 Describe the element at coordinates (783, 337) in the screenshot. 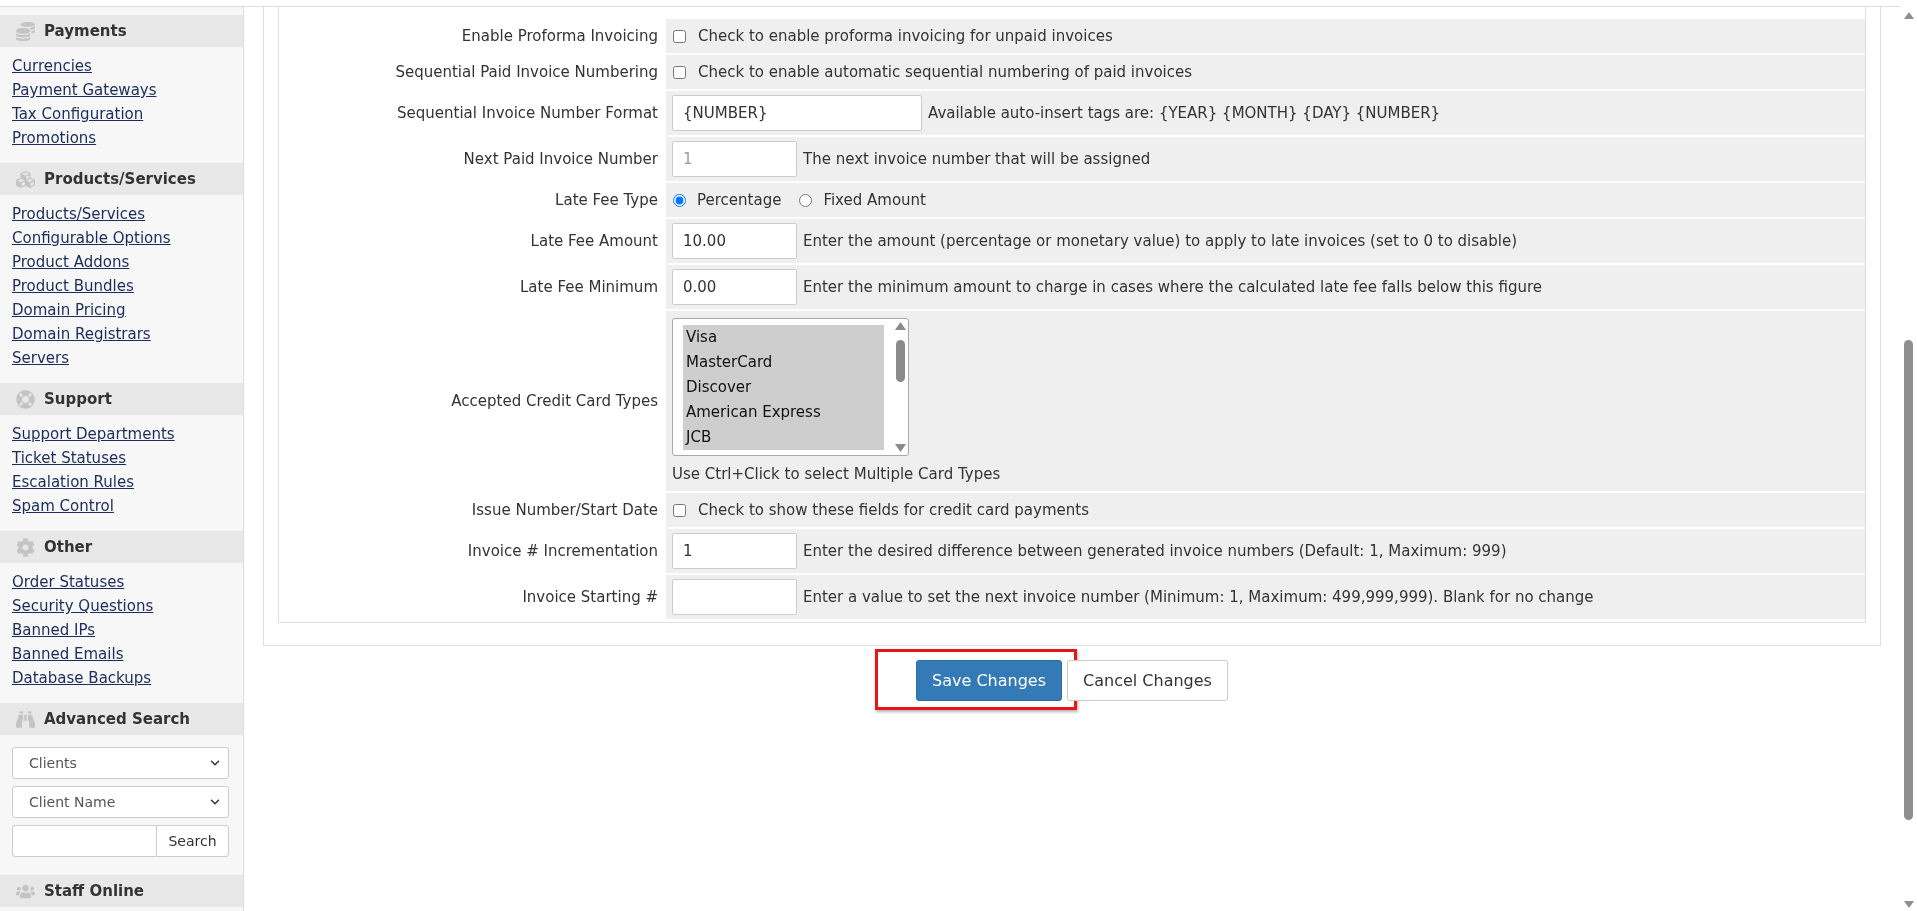

I see `list-option: Visa` at that location.